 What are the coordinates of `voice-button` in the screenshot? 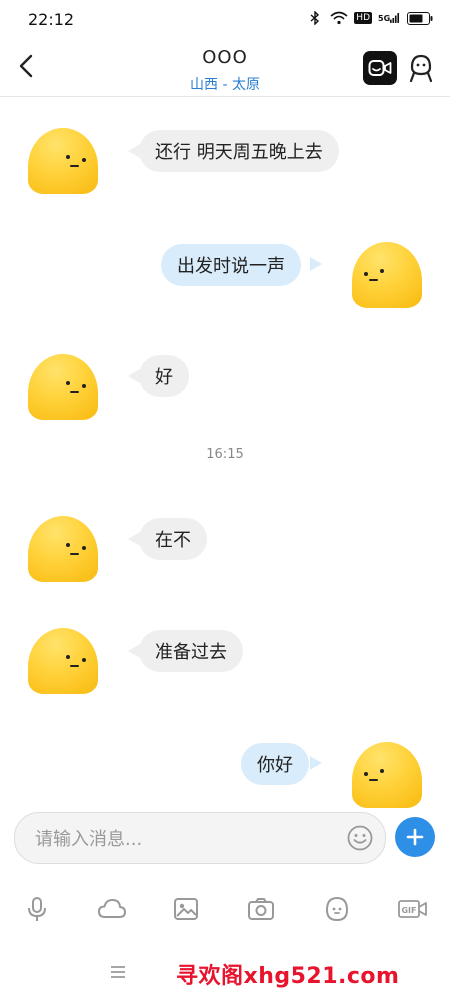 It's located at (37, 909).